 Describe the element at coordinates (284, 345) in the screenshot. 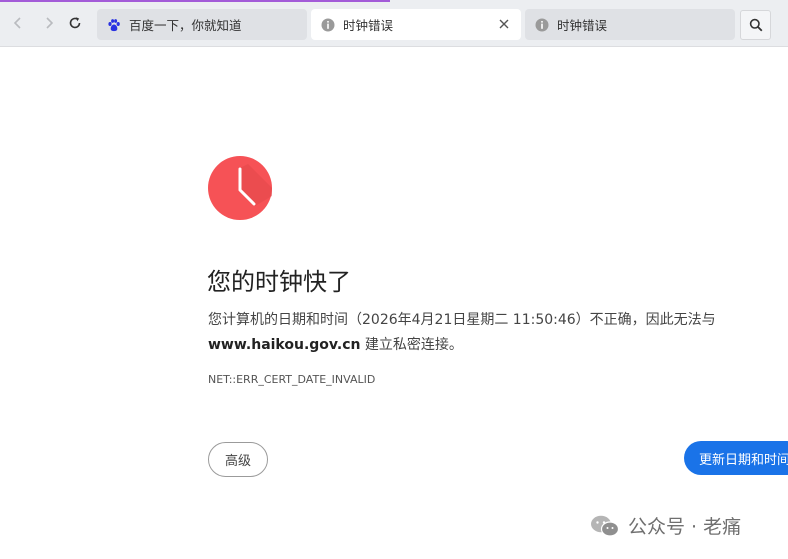

I see `host-name: www.haikou.gov.cn` at that location.